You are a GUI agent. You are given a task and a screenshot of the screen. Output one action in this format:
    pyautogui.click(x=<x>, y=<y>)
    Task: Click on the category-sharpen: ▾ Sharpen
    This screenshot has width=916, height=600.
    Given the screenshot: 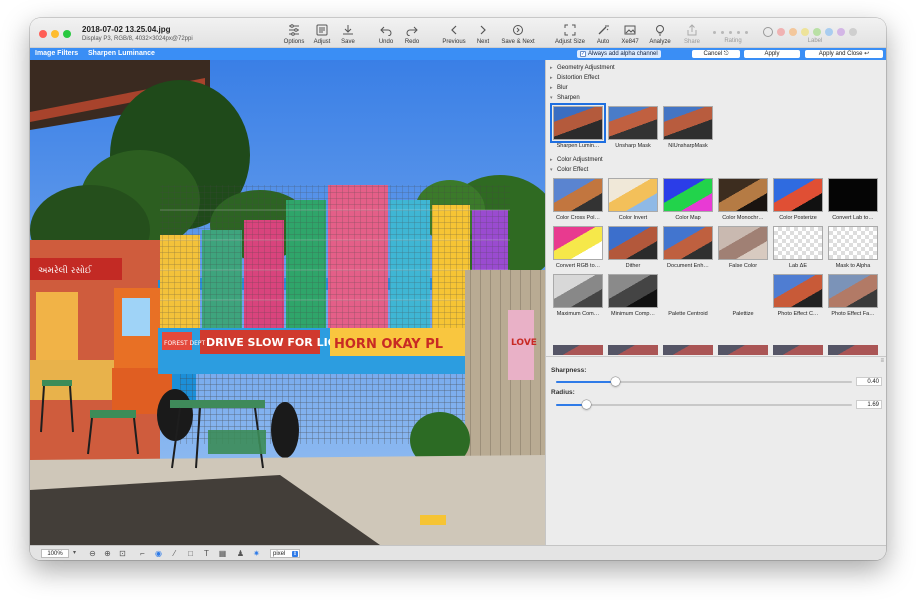 What is the action you would take?
    pyautogui.click(x=565, y=98)
    